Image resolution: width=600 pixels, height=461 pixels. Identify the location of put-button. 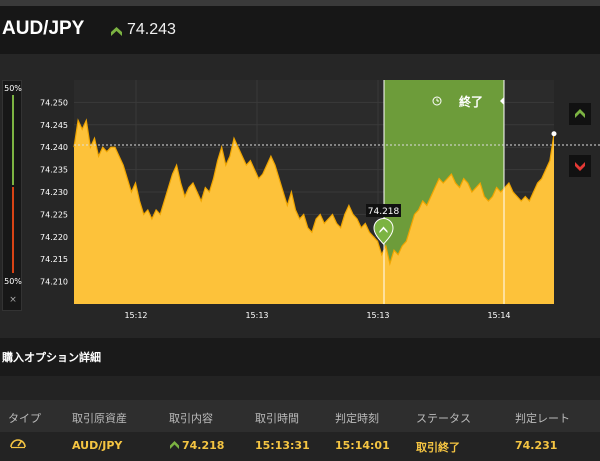
(580, 166).